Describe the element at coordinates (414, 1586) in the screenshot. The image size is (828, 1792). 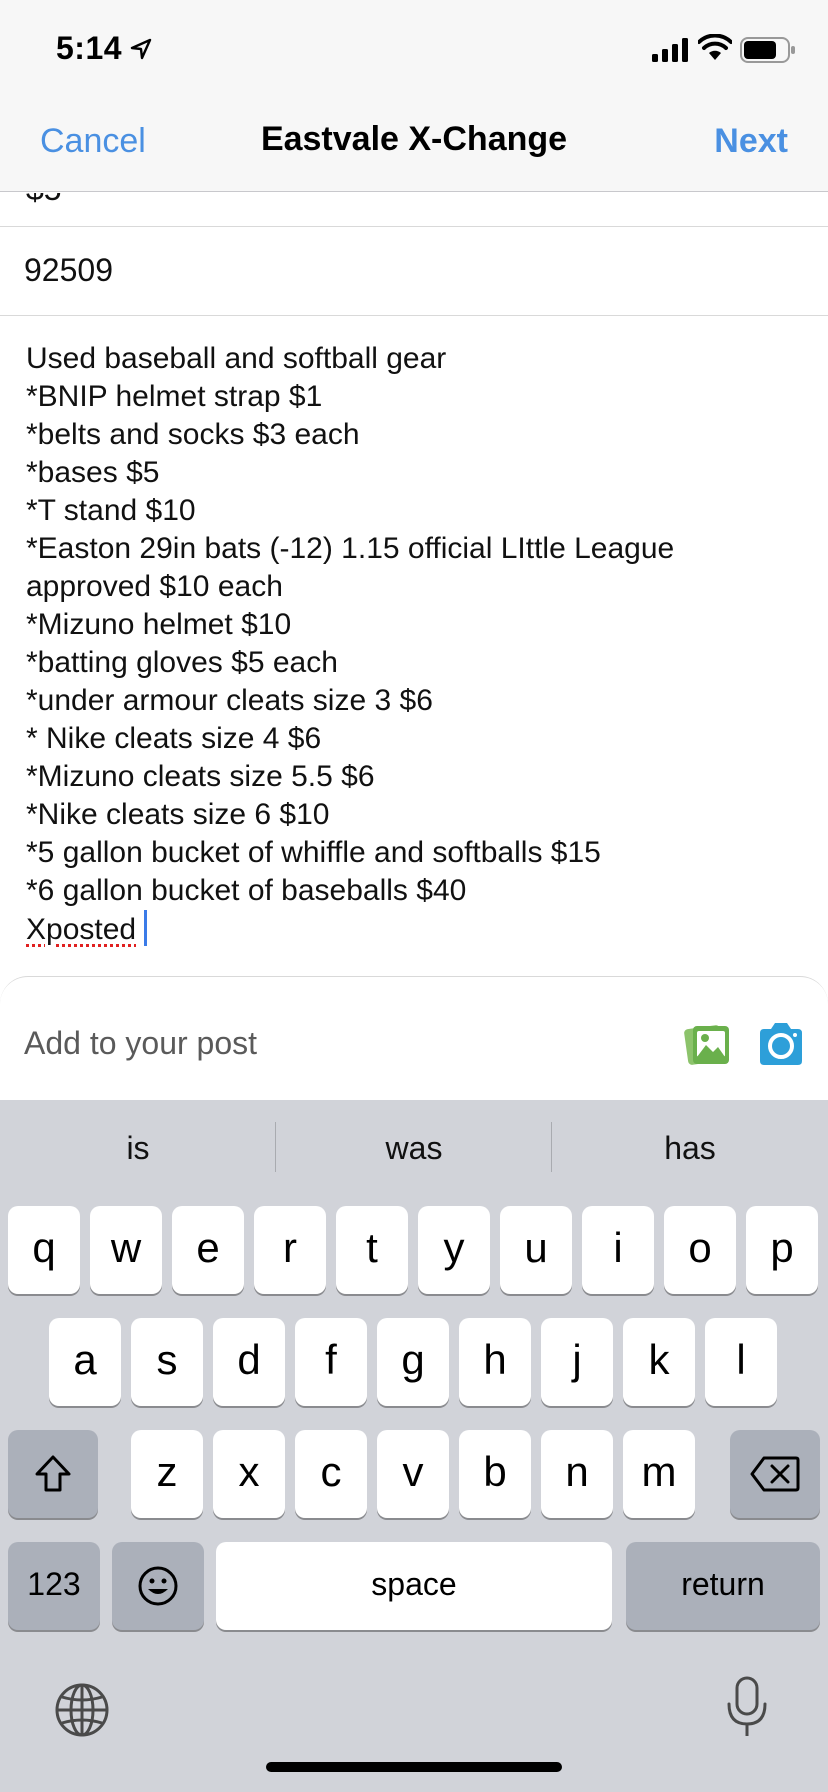
I see `space-key: space` at that location.